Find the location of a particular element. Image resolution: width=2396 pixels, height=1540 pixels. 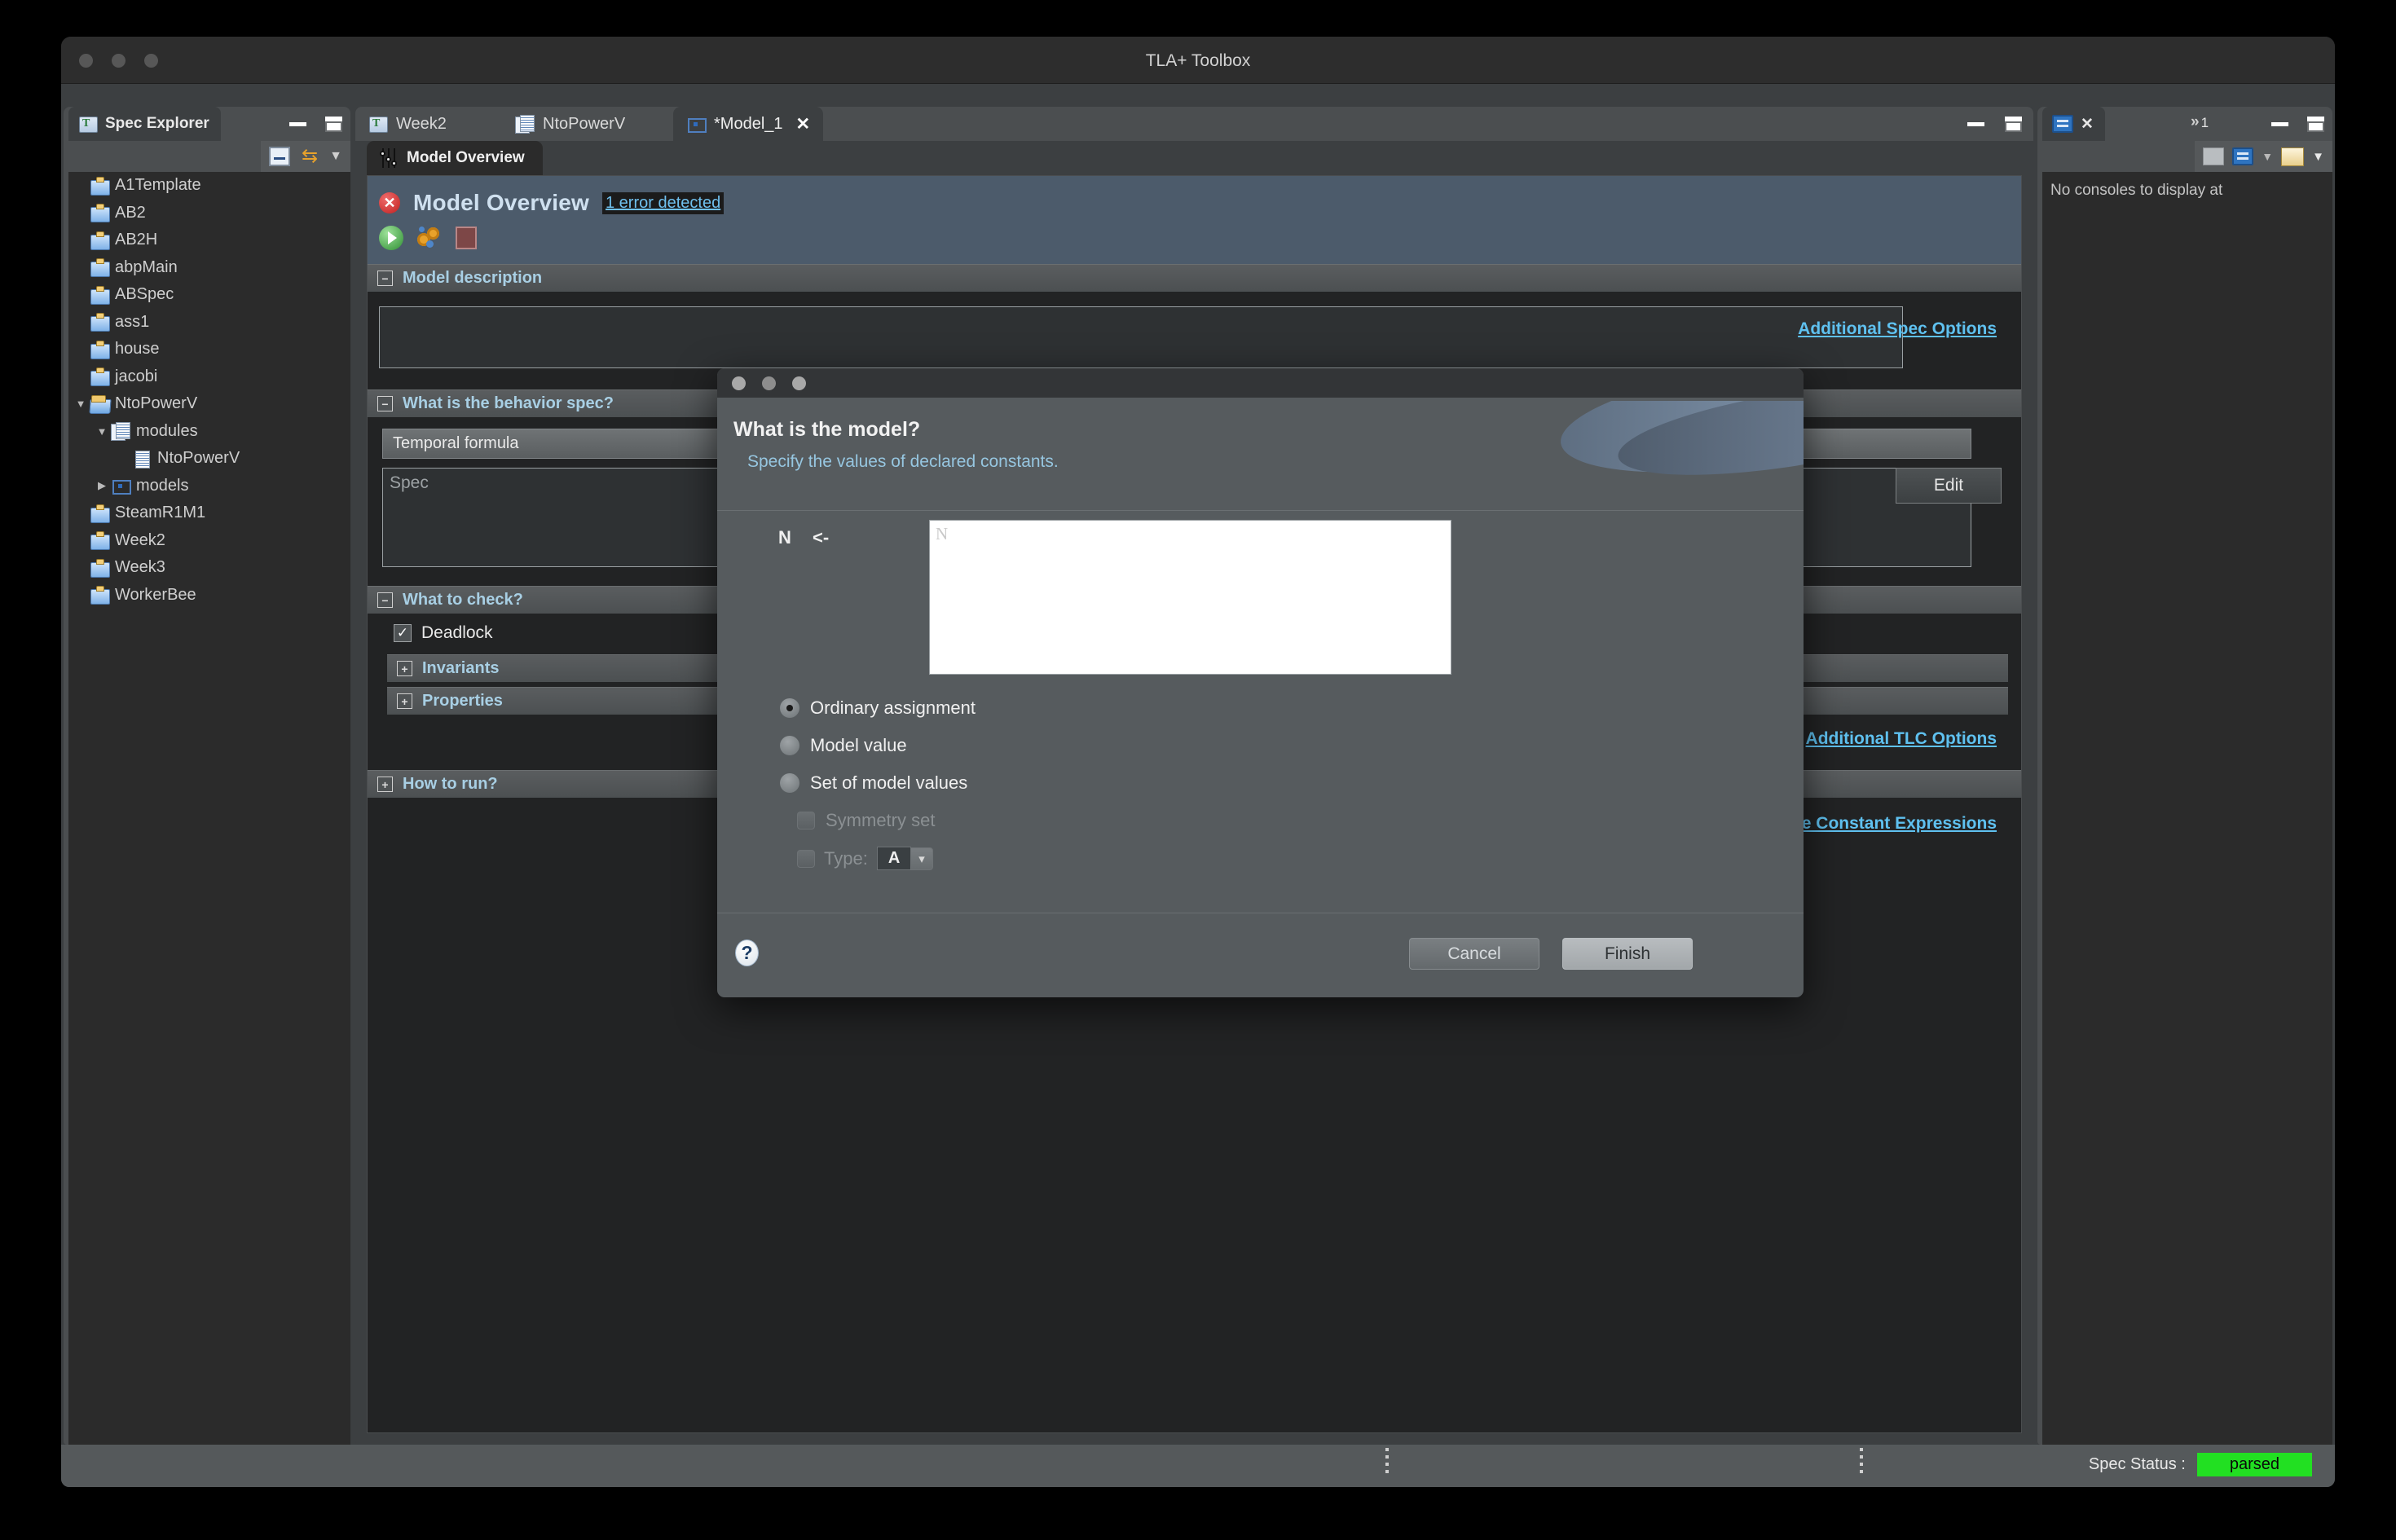

editor-tab-ntopowerv: NtoPowerV is located at coordinates (570, 124).